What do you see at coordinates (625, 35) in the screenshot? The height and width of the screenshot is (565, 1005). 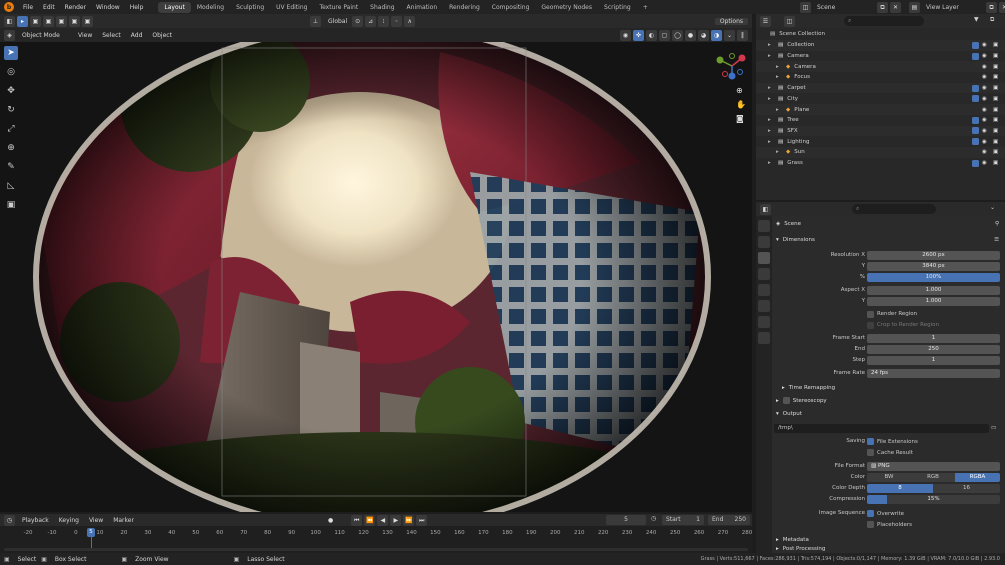 I see `visibility-icon: ◉` at bounding box center [625, 35].